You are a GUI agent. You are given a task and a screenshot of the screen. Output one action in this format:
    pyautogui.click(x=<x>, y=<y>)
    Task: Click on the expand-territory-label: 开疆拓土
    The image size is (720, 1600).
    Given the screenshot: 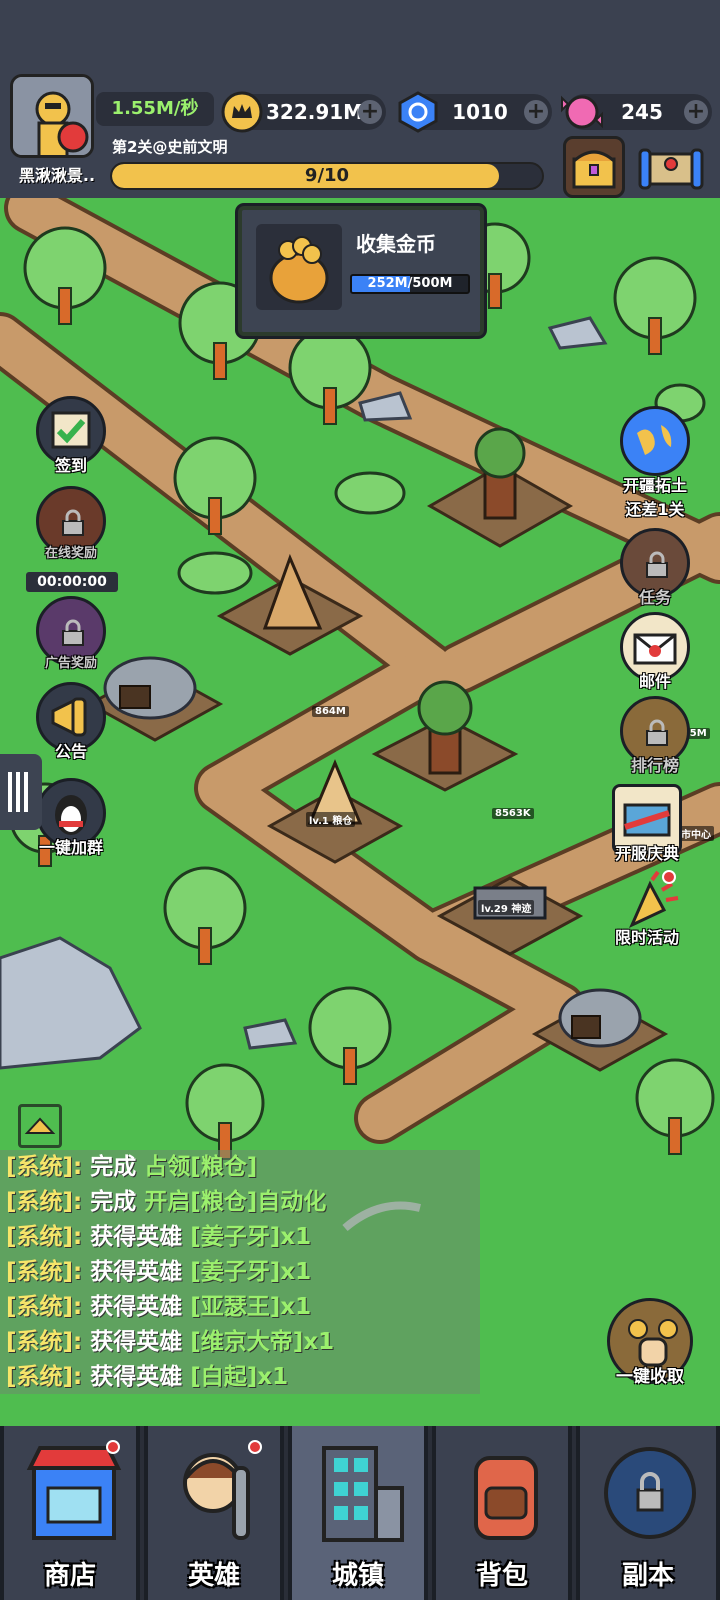 What is the action you would take?
    pyautogui.click(x=654, y=485)
    